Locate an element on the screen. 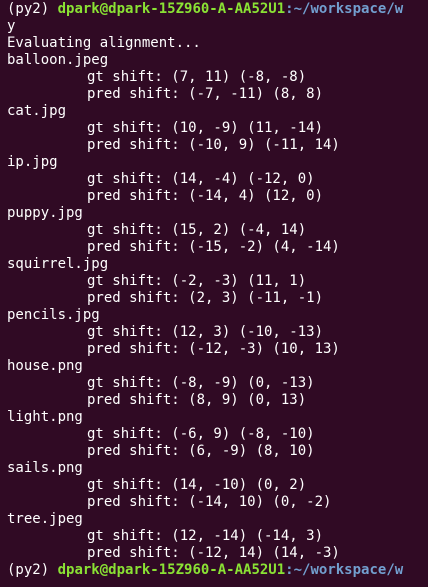  pred-shift-line: pred shift: (-12, 14) (14, -3) is located at coordinates (213, 553).